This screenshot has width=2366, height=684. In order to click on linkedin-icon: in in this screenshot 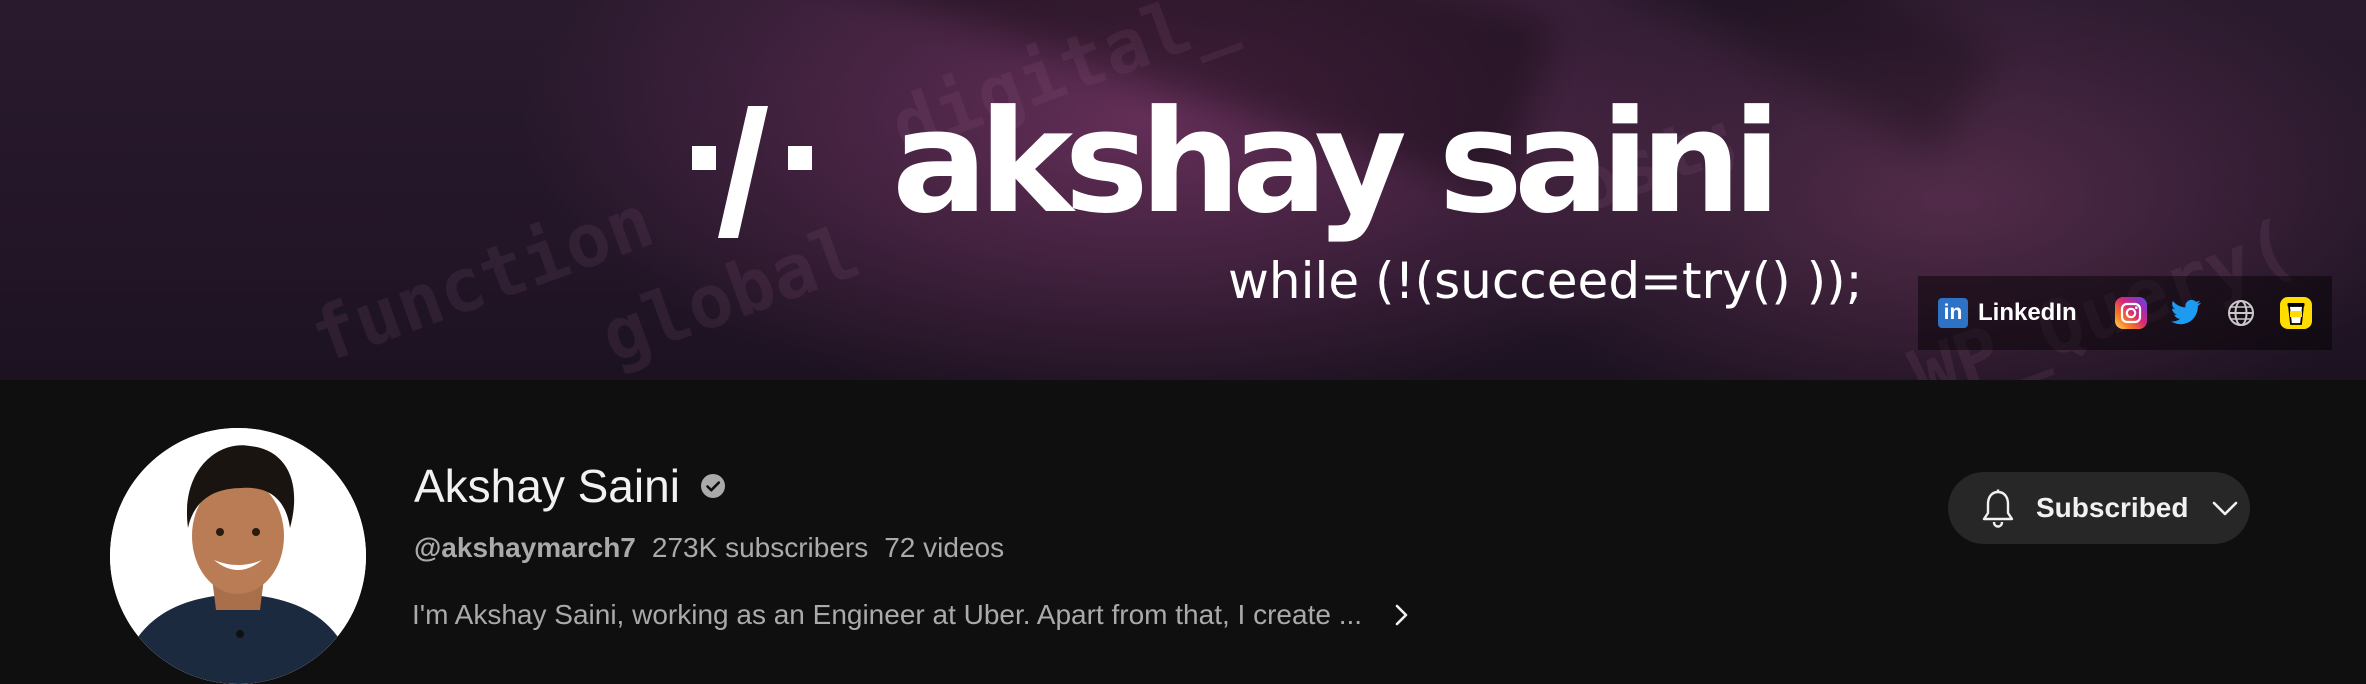, I will do `click(1953, 313)`.